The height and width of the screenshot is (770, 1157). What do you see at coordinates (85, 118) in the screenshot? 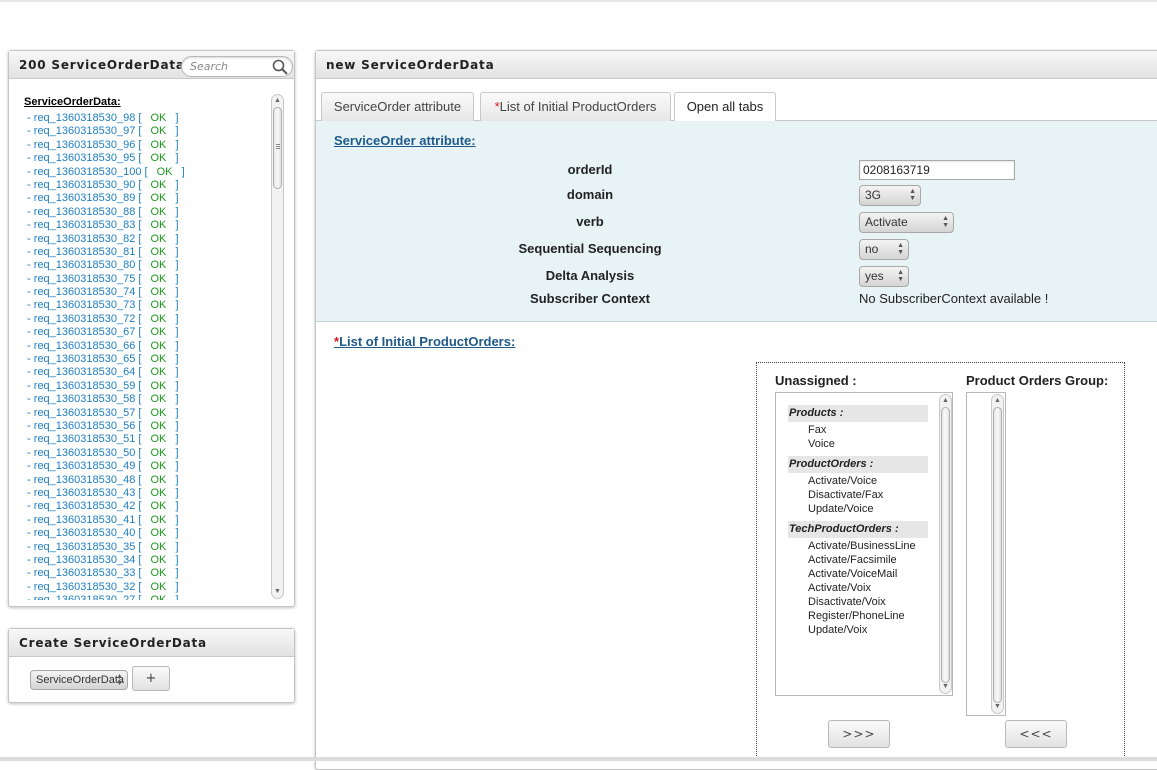
I see `req-link: req_1360318530_98` at bounding box center [85, 118].